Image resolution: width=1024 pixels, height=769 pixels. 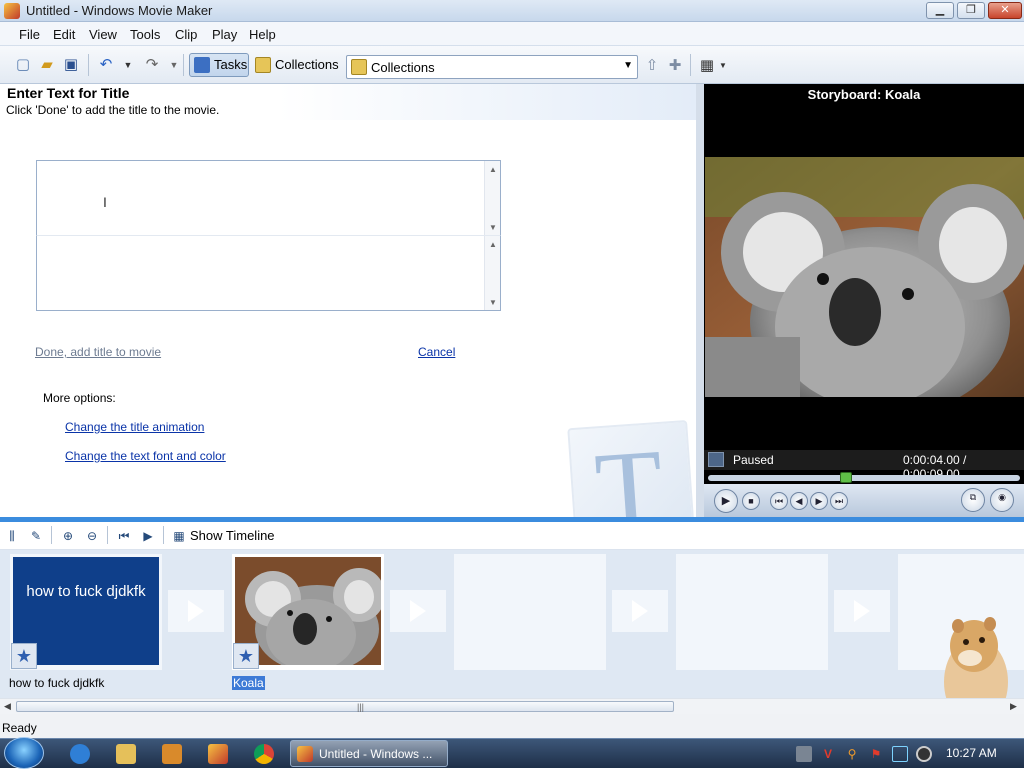 I want to click on rewind-button: ◀, so click(x=799, y=501).